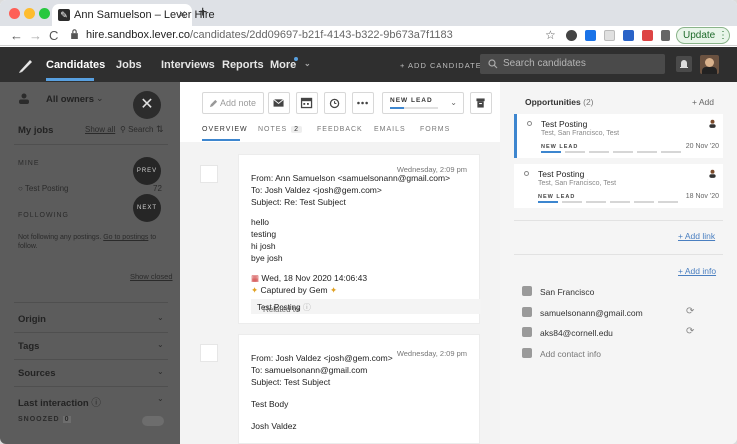  I want to click on search-icon, so click(493, 64).